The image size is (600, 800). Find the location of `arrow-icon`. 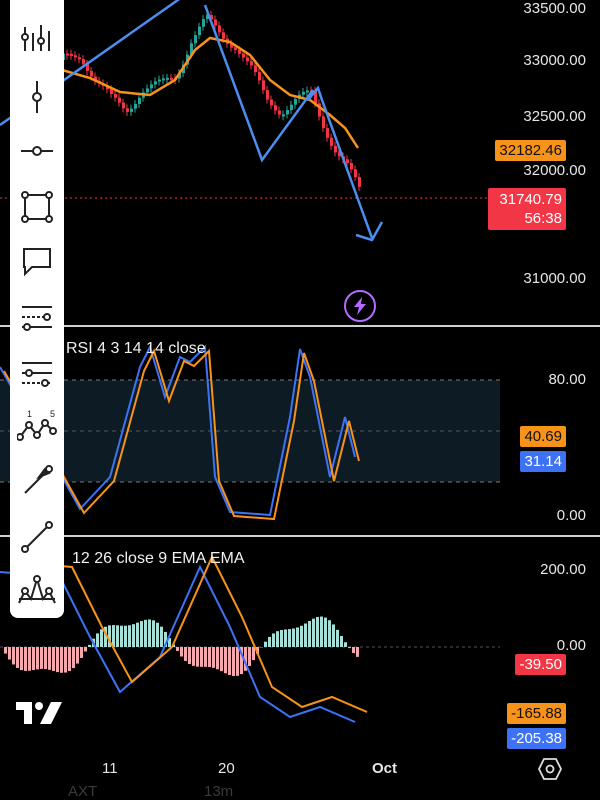

arrow-icon is located at coordinates (37, 481).